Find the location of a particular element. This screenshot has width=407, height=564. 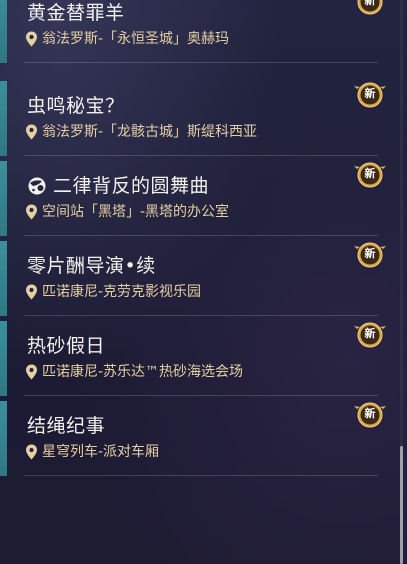

quest-title-row: 虫鸣秘宝？ is located at coordinates (76, 106).